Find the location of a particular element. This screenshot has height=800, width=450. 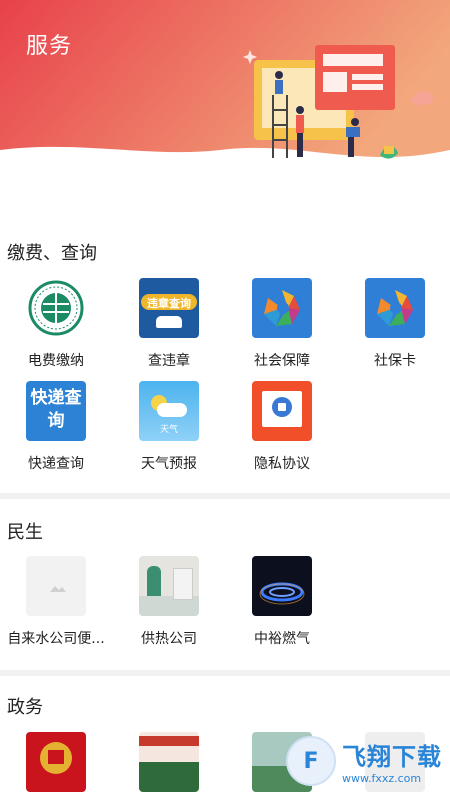

tile-electricity: 电费缴纳 is located at coordinates (56, 324).